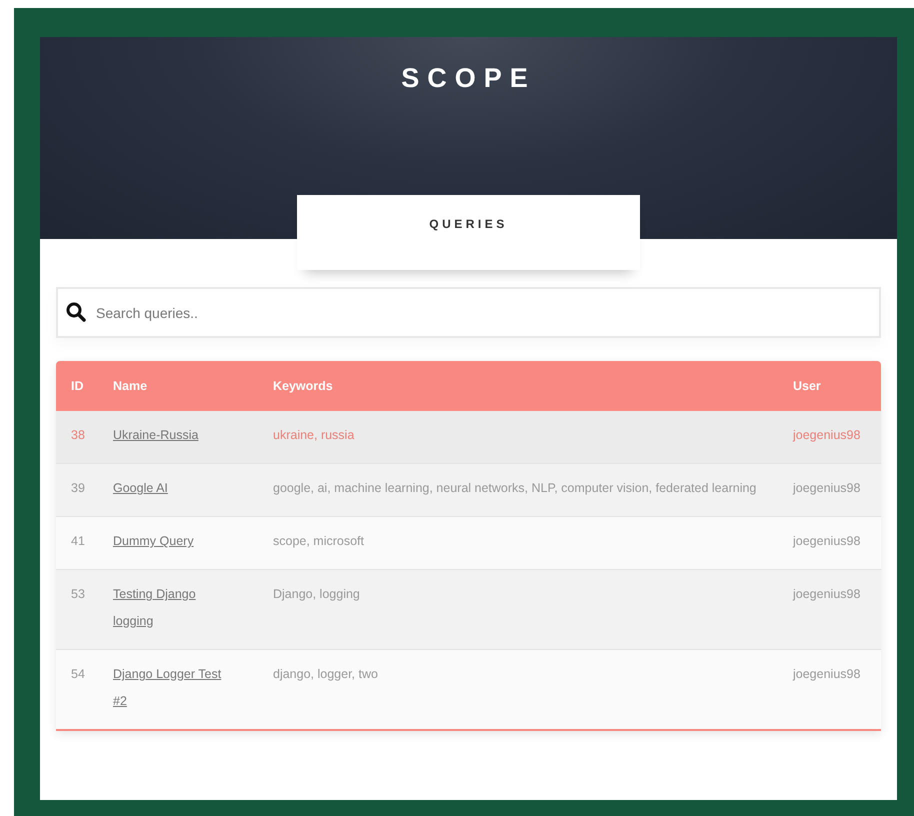 This screenshot has width=914, height=816. Describe the element at coordinates (468, 312) in the screenshot. I see `search-field: Search queries..` at that location.